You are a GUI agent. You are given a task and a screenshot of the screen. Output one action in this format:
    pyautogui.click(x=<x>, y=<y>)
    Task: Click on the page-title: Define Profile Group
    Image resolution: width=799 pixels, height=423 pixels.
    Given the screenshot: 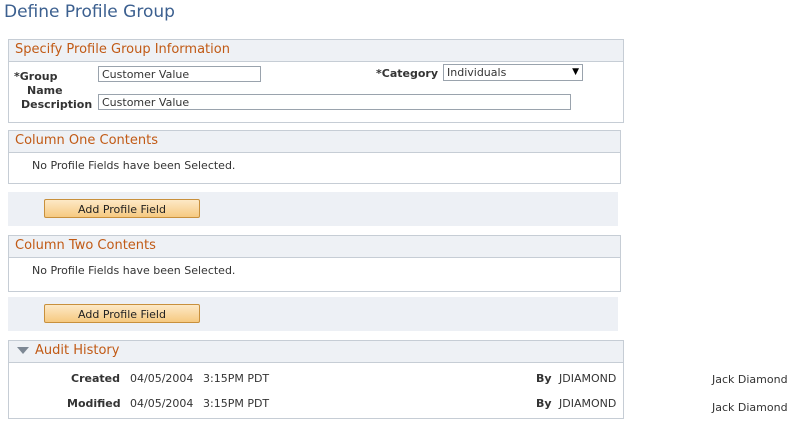 What is the action you would take?
    pyautogui.click(x=89, y=12)
    